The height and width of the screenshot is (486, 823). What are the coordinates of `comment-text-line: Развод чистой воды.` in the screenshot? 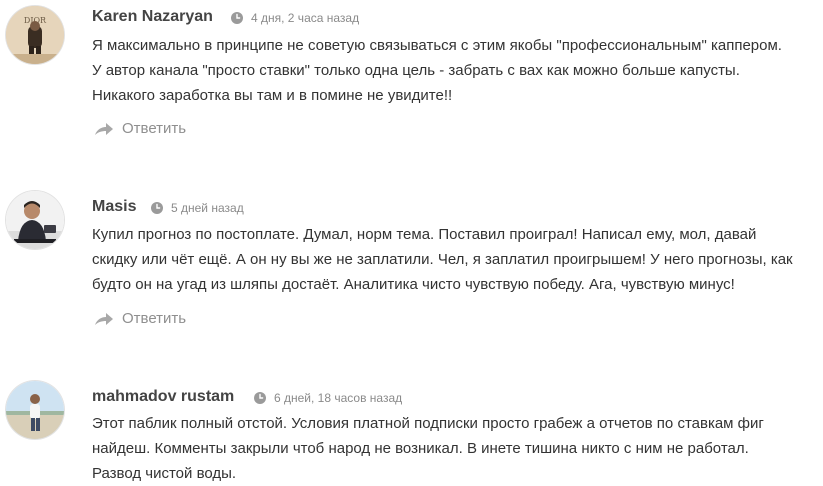 It's located at (164, 473).